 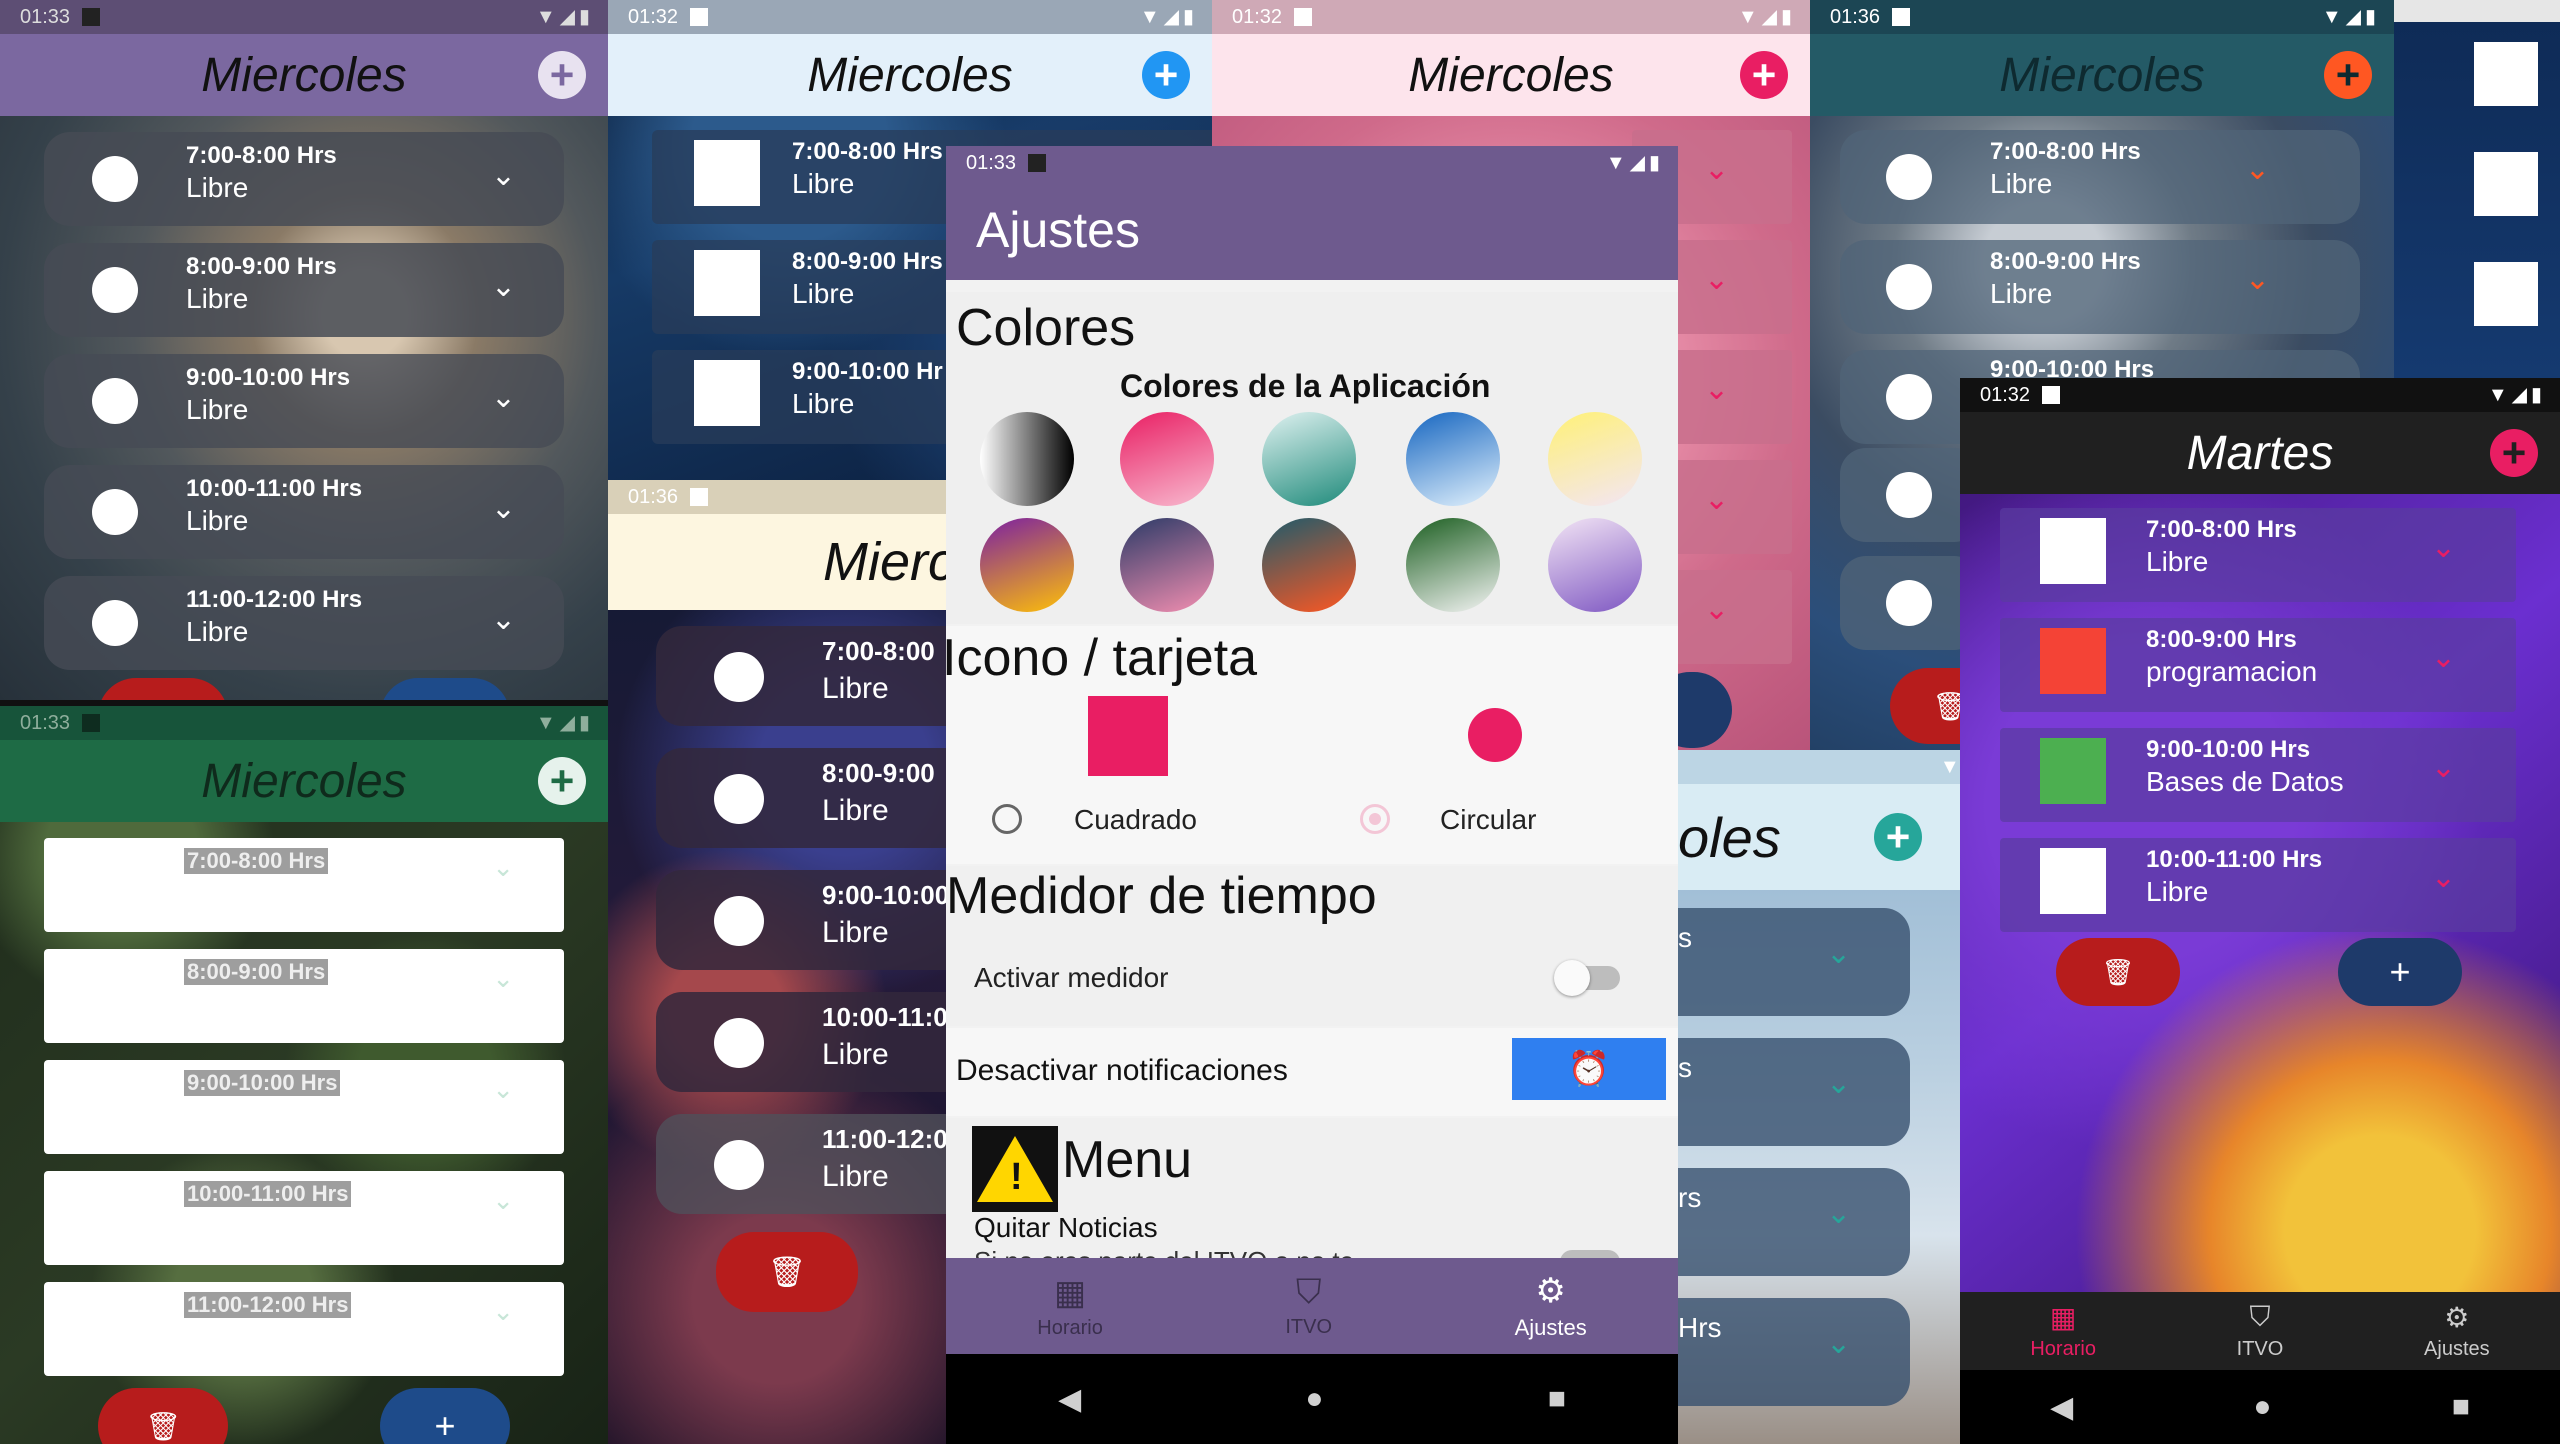 I want to click on timer-toggle, so click(x=1587, y=978).